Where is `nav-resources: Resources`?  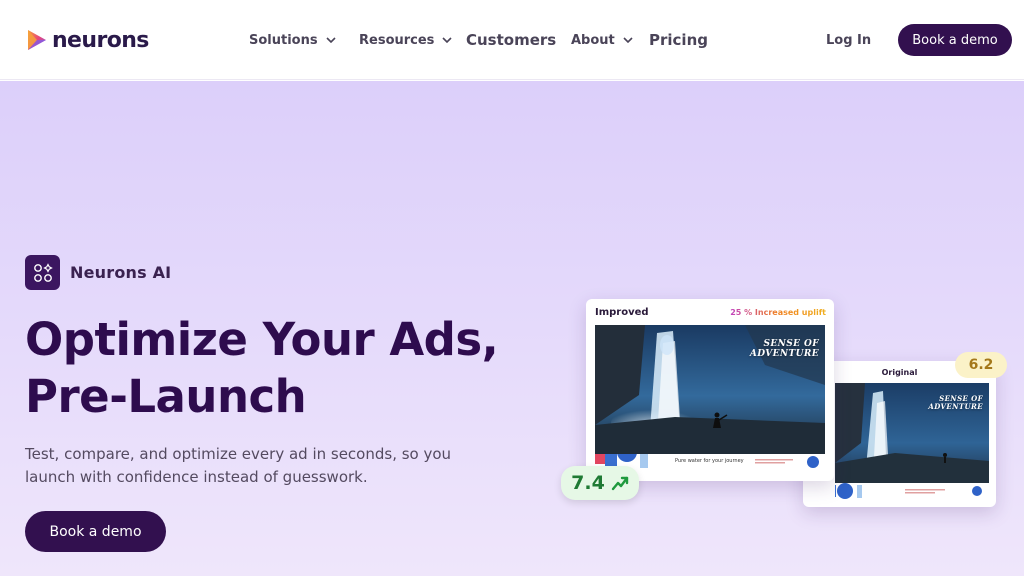 nav-resources: Resources is located at coordinates (406, 40).